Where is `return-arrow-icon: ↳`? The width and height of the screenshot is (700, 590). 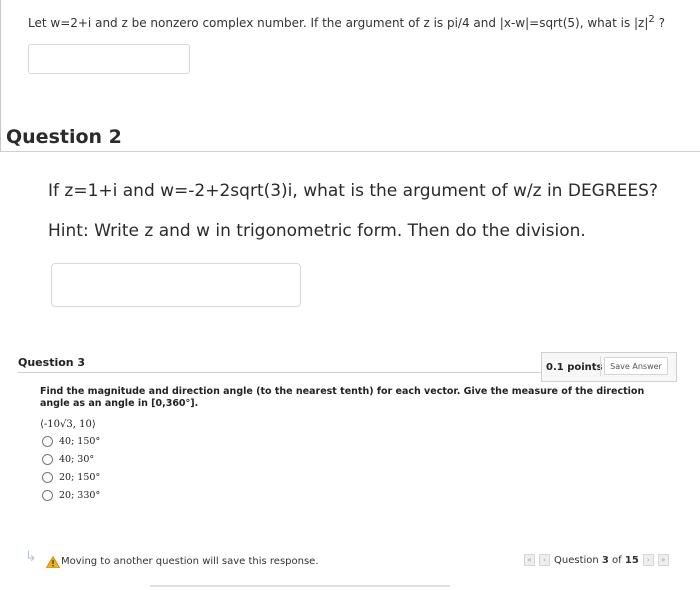 return-arrow-icon: ↳ is located at coordinates (31, 557).